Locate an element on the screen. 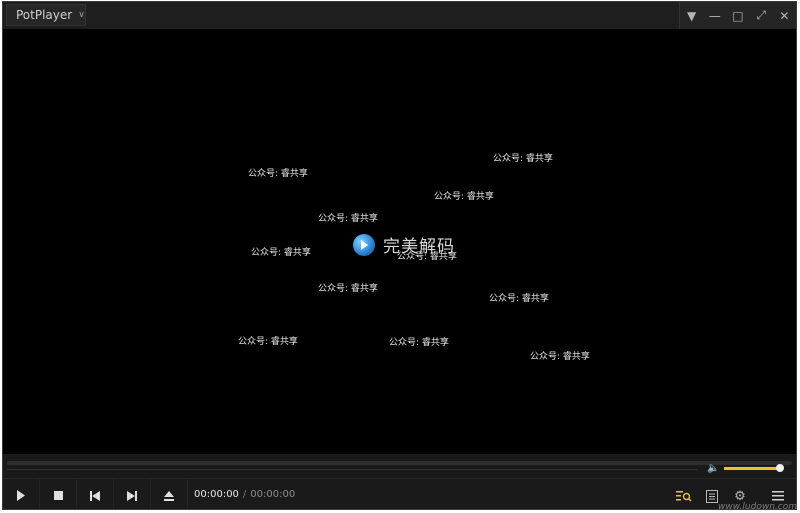 This screenshot has height=513, width=800. button-bar: 00:00:00/00:00:00 ⚙ is located at coordinates (399, 493).